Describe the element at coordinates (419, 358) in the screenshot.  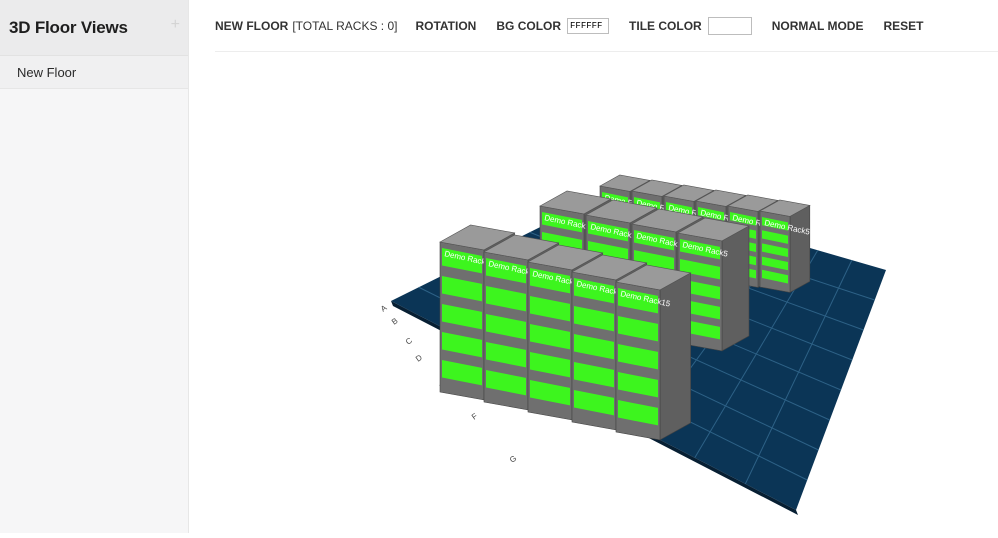
I see `row-label: D` at that location.